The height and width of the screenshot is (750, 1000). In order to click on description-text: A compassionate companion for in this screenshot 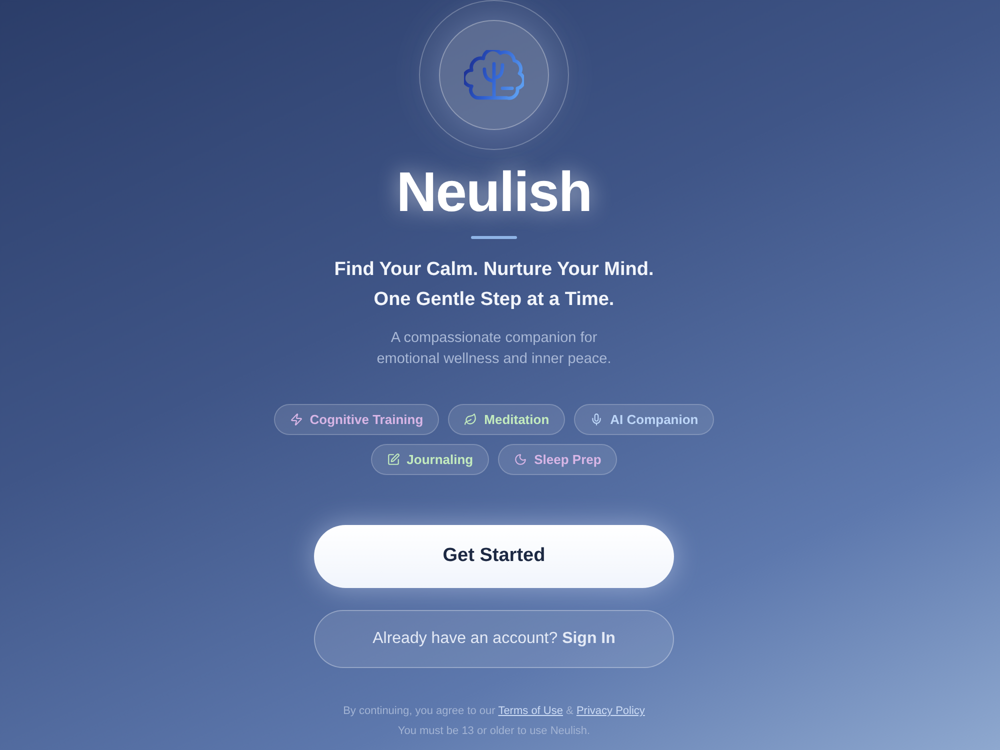, I will do `click(494, 338)`.